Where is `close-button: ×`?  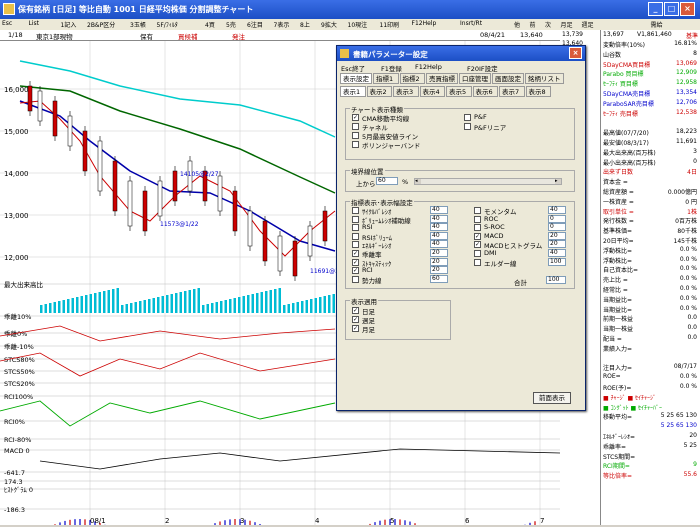
close-button: × is located at coordinates (687, 9).